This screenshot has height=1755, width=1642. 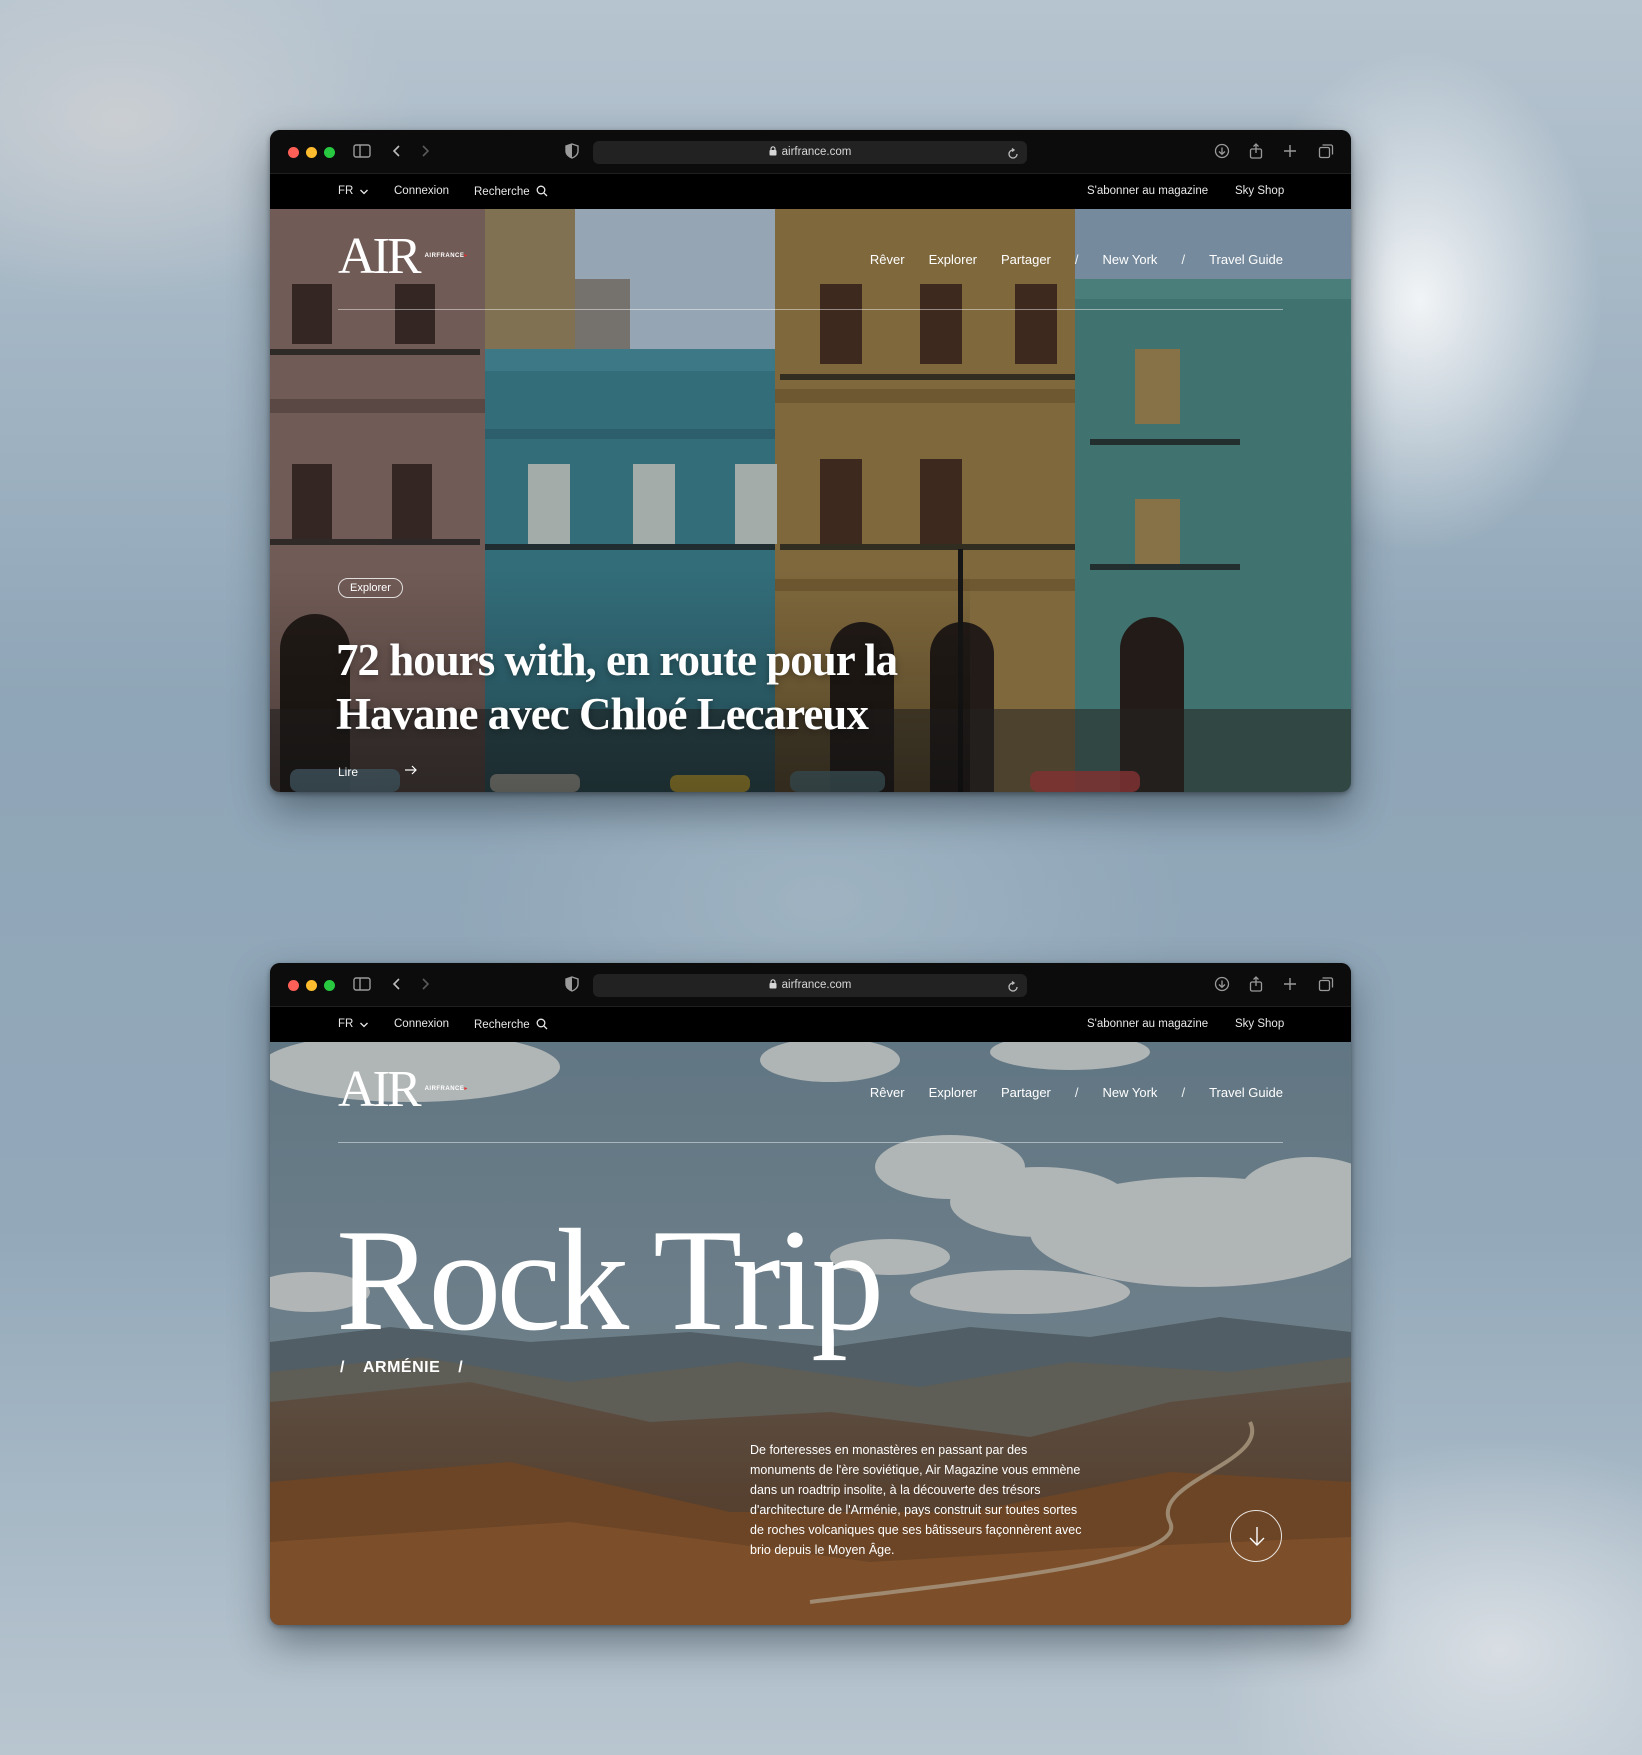 What do you see at coordinates (348, 772) in the screenshot?
I see `read-label: Lire` at bounding box center [348, 772].